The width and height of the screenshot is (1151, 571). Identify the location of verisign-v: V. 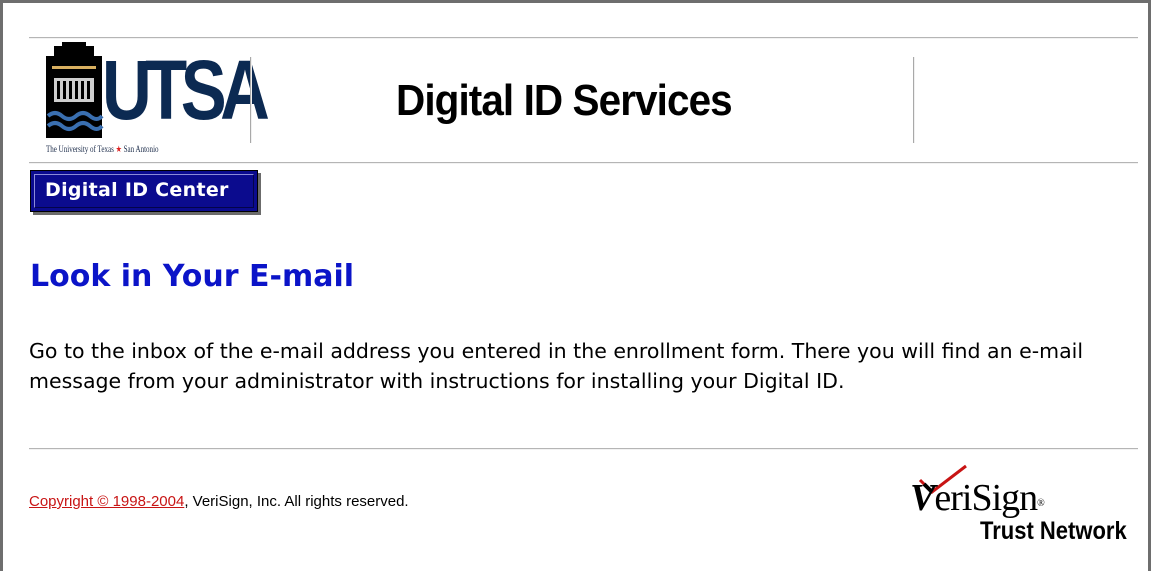
(922, 498).